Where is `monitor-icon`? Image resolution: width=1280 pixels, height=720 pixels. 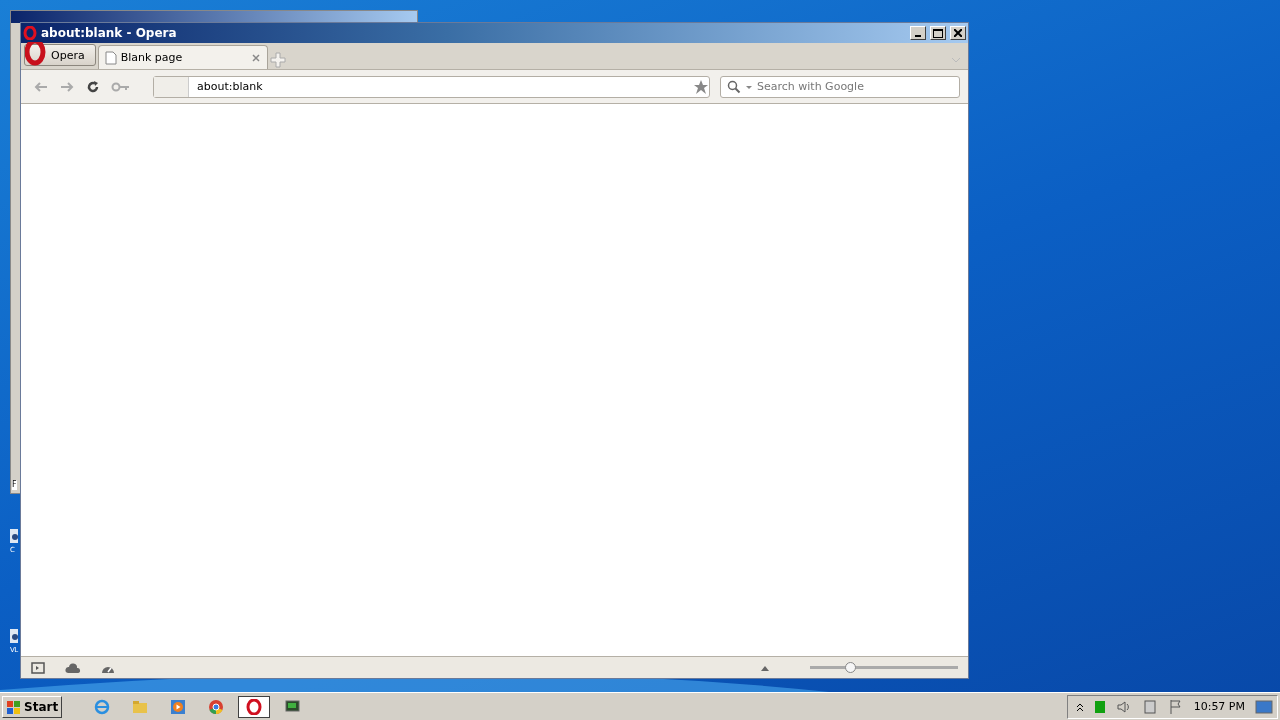 monitor-icon is located at coordinates (292, 706).